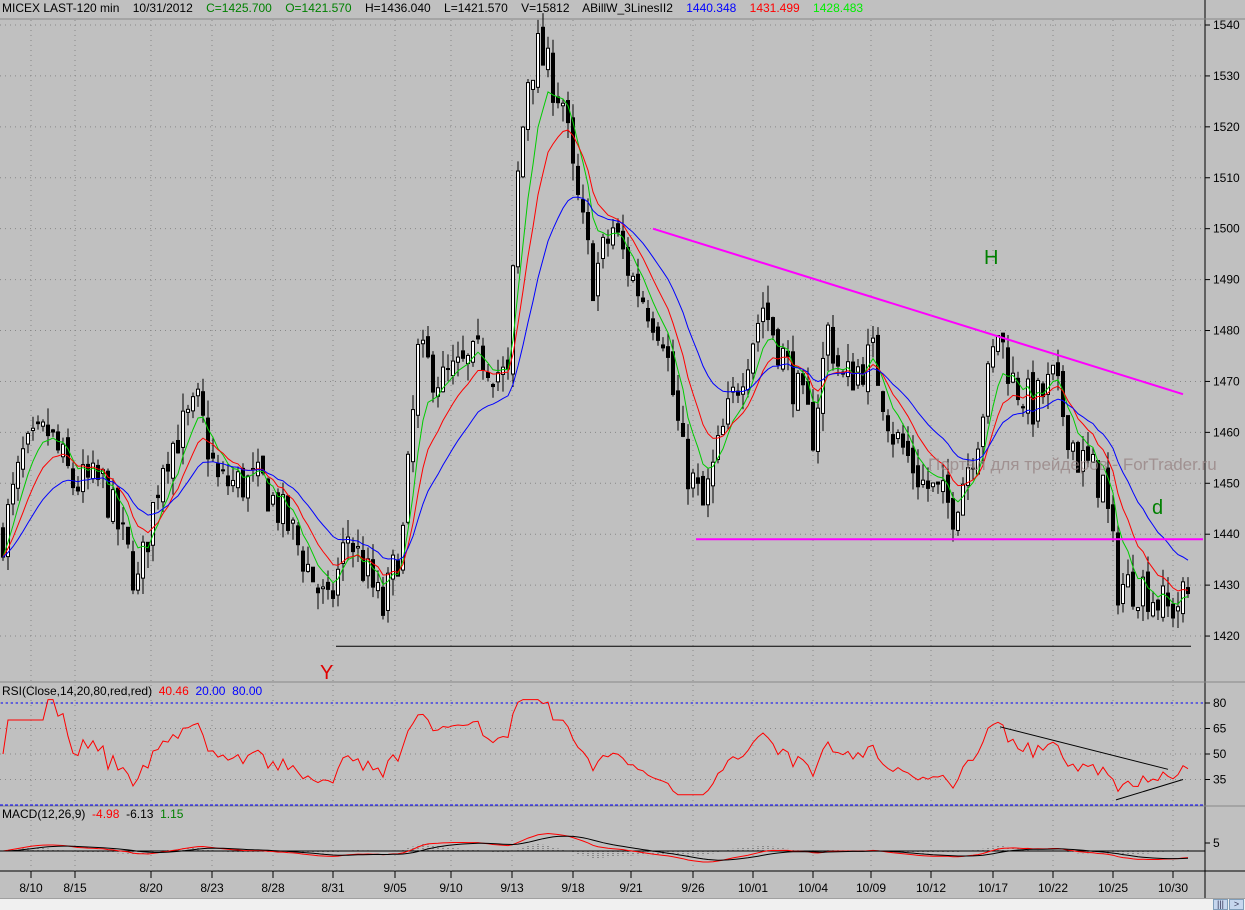 The image size is (1245, 910). What do you see at coordinates (1220, 729) in the screenshot?
I see `rsi-tick-label: 65` at bounding box center [1220, 729].